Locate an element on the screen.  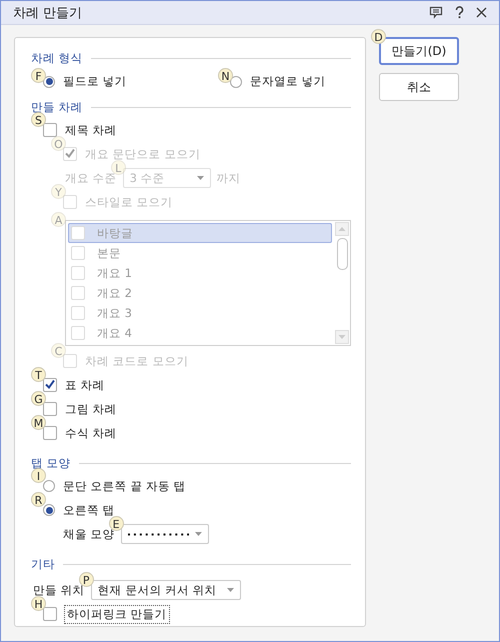
position-dropdown: 현재 문서의 커서 위치 is located at coordinates (165, 590).